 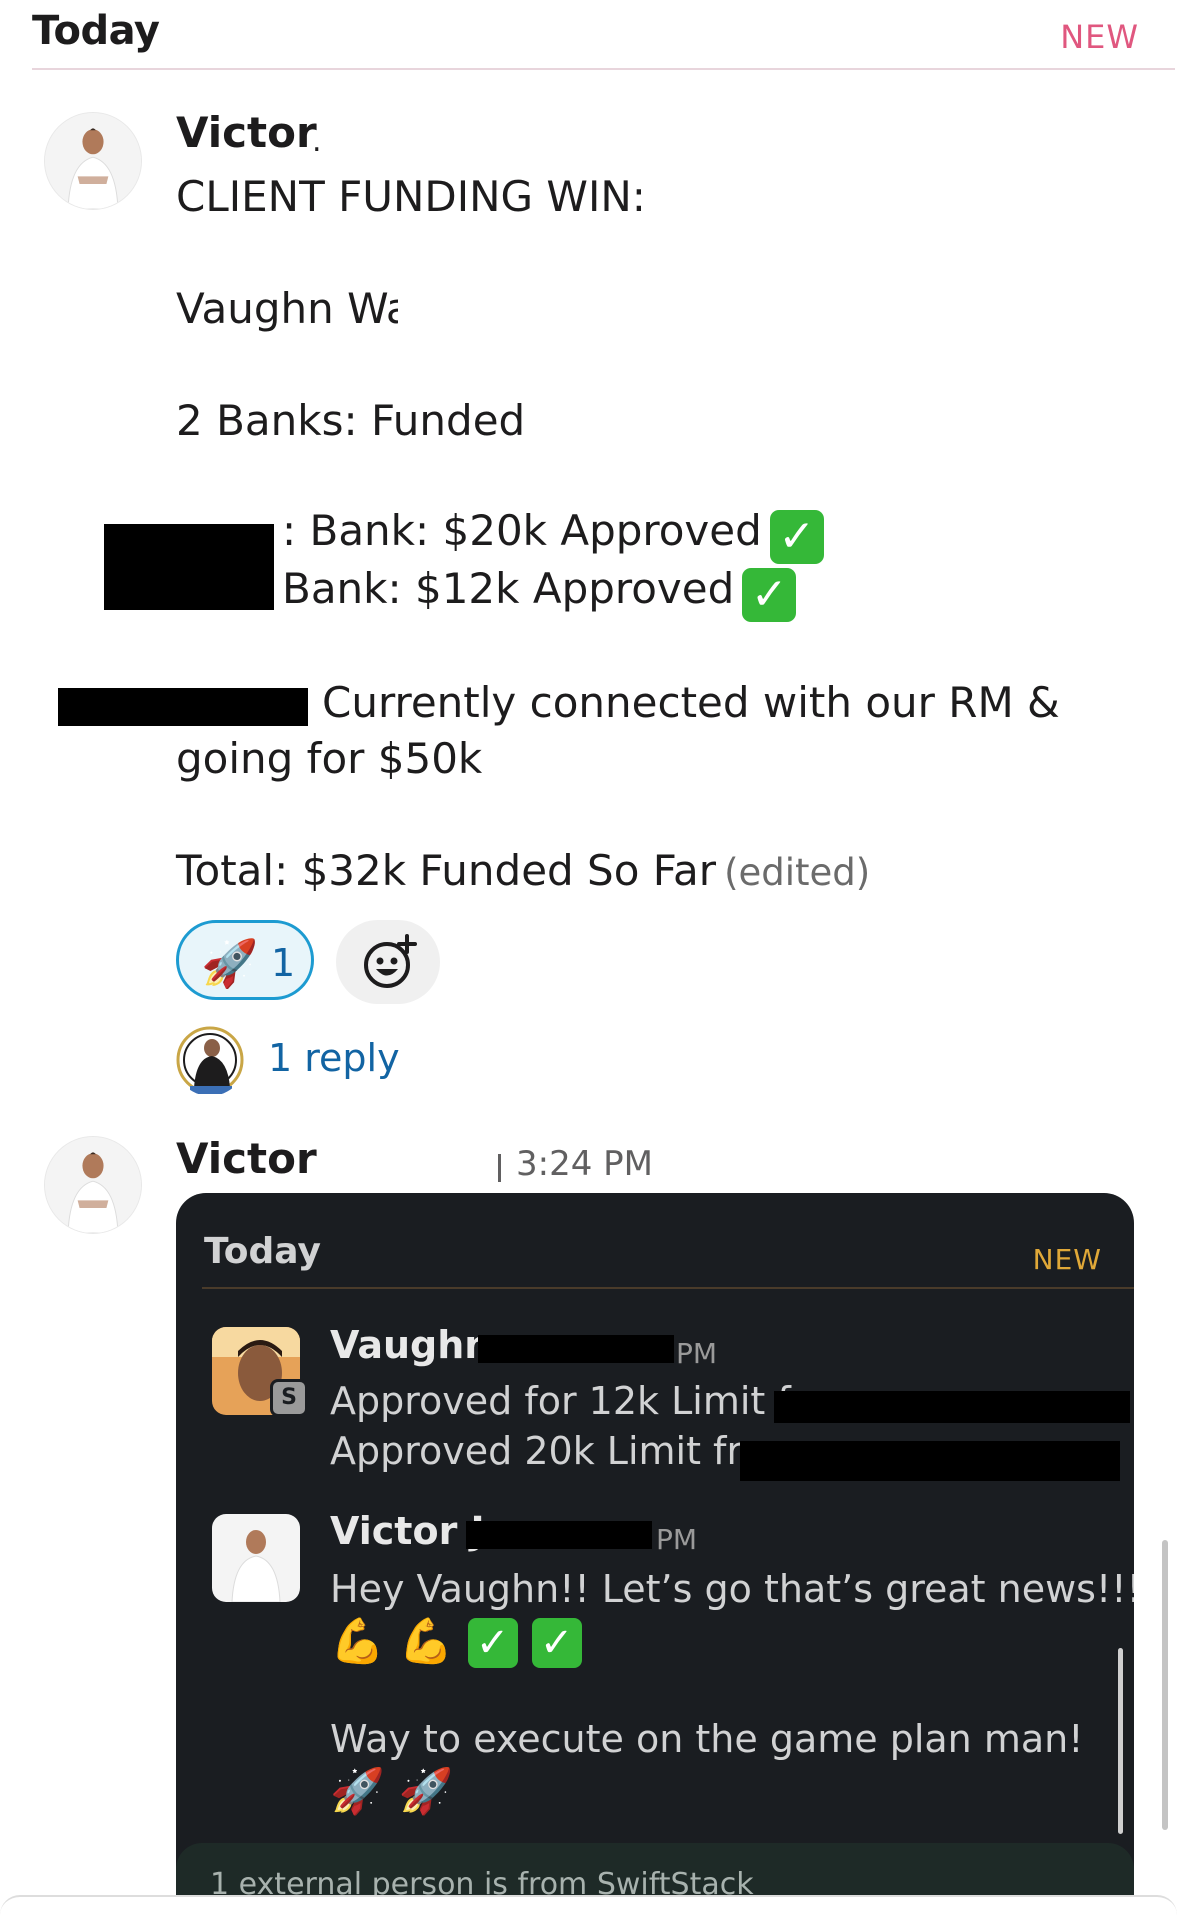 What do you see at coordinates (691, 702) in the screenshot?
I see `message-text-line: Currently connected with our RM &` at bounding box center [691, 702].